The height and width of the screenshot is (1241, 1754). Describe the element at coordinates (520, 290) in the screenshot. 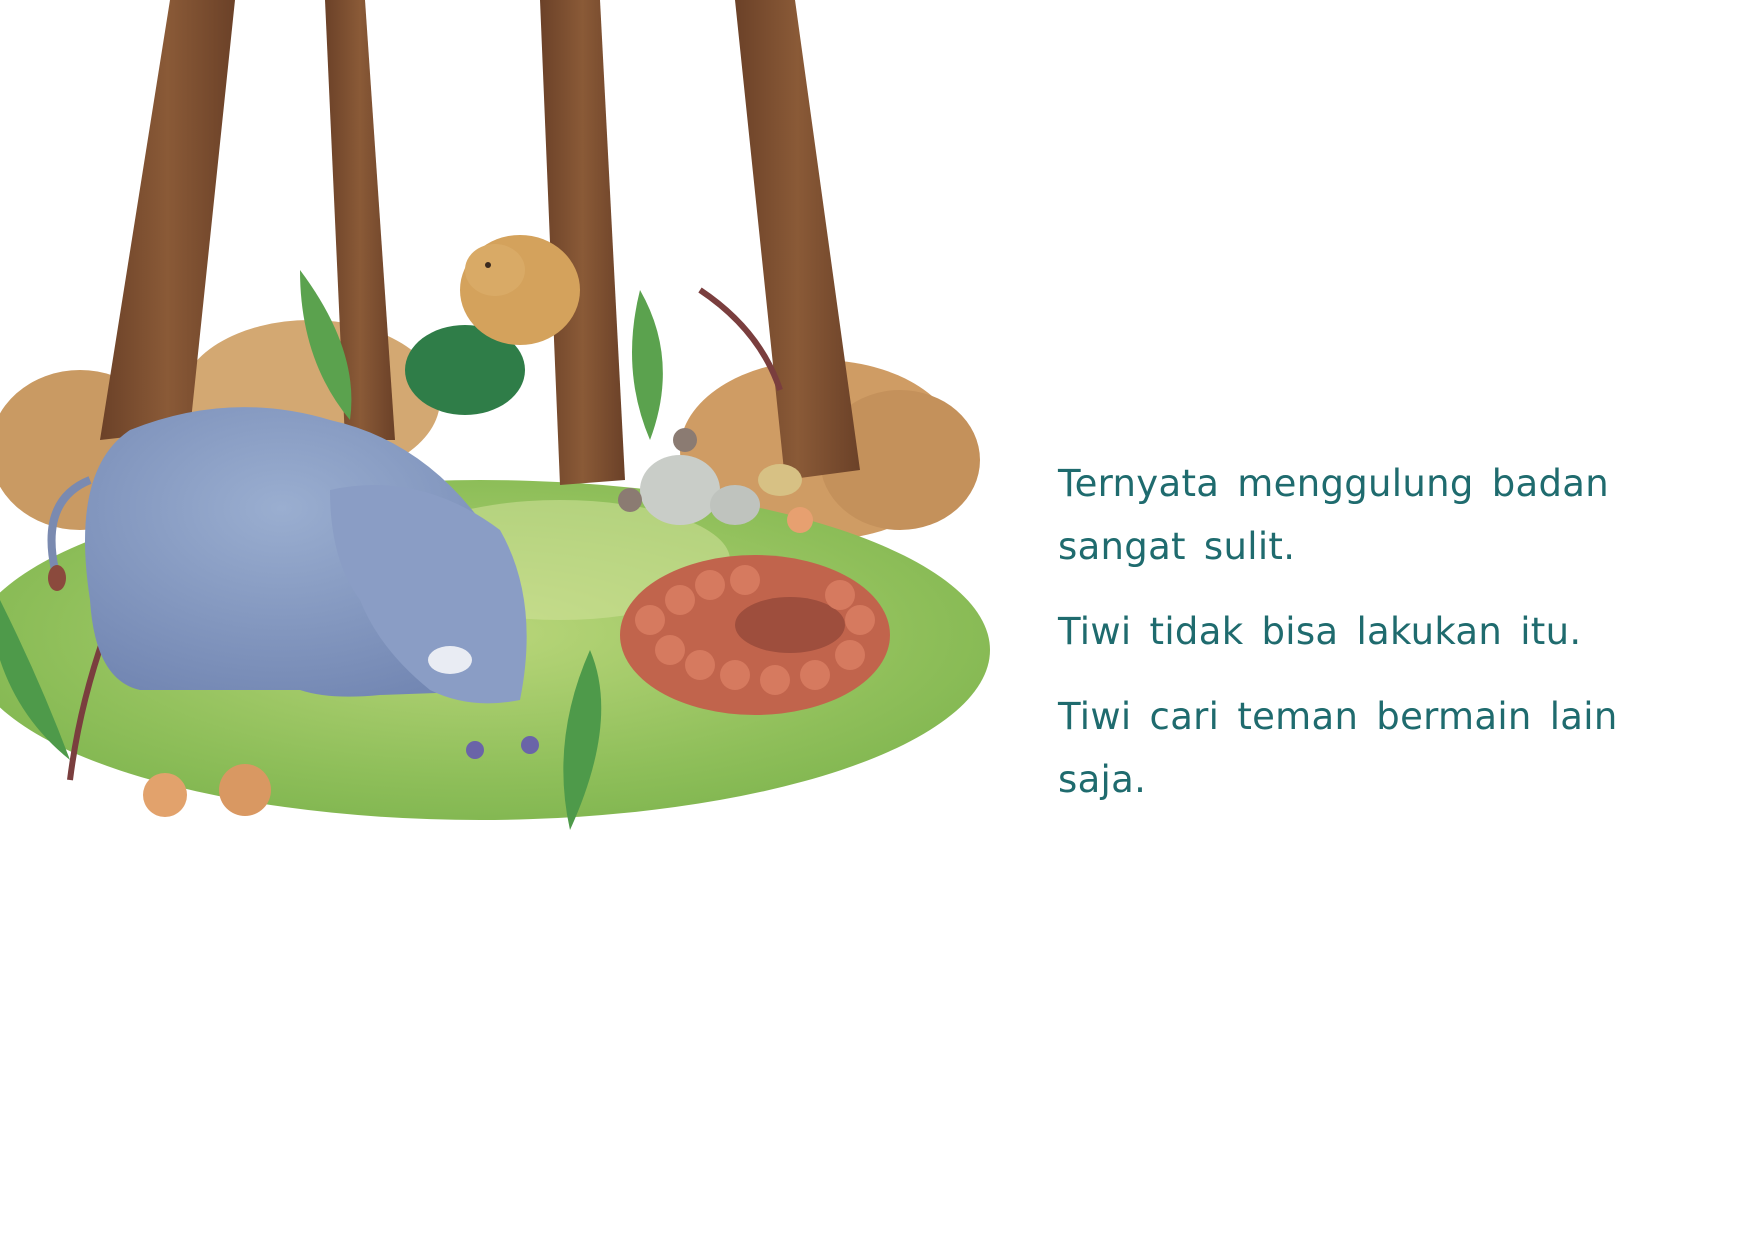

I see `deer` at that location.